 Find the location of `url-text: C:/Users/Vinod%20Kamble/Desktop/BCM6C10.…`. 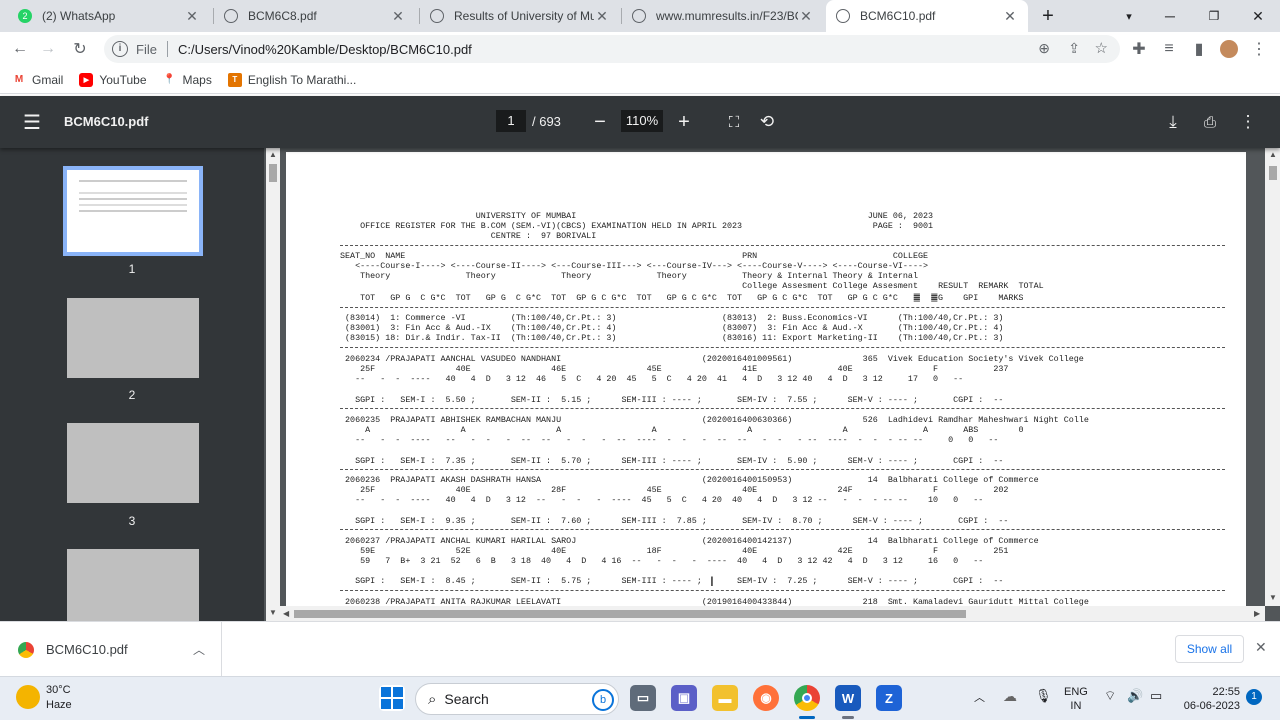

url-text: C:/Users/Vinod%20Kamble/Desktop/BCM6C10.… is located at coordinates (325, 49).